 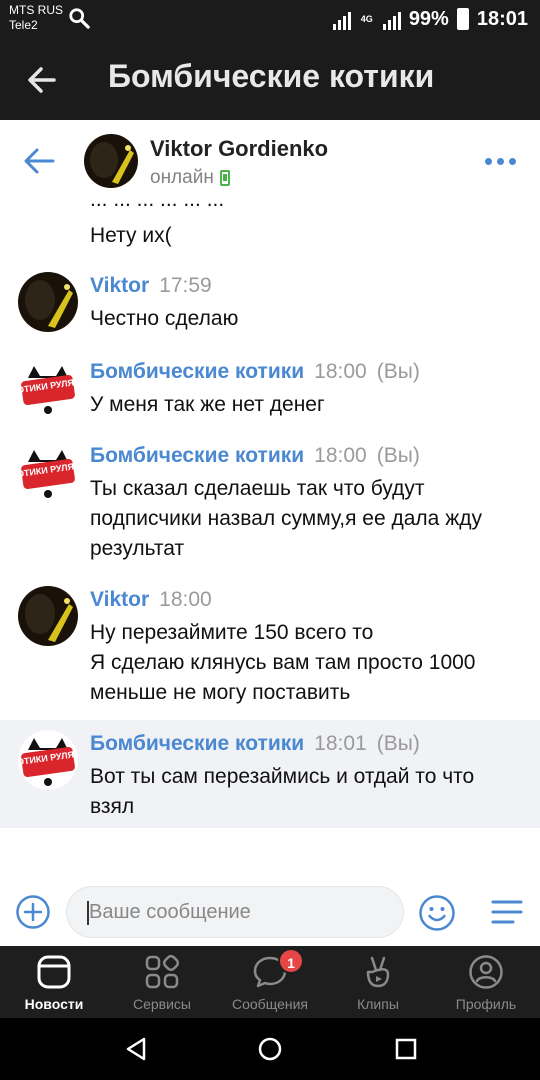 What do you see at coordinates (462, 19) in the screenshot?
I see `battery-icon` at bounding box center [462, 19].